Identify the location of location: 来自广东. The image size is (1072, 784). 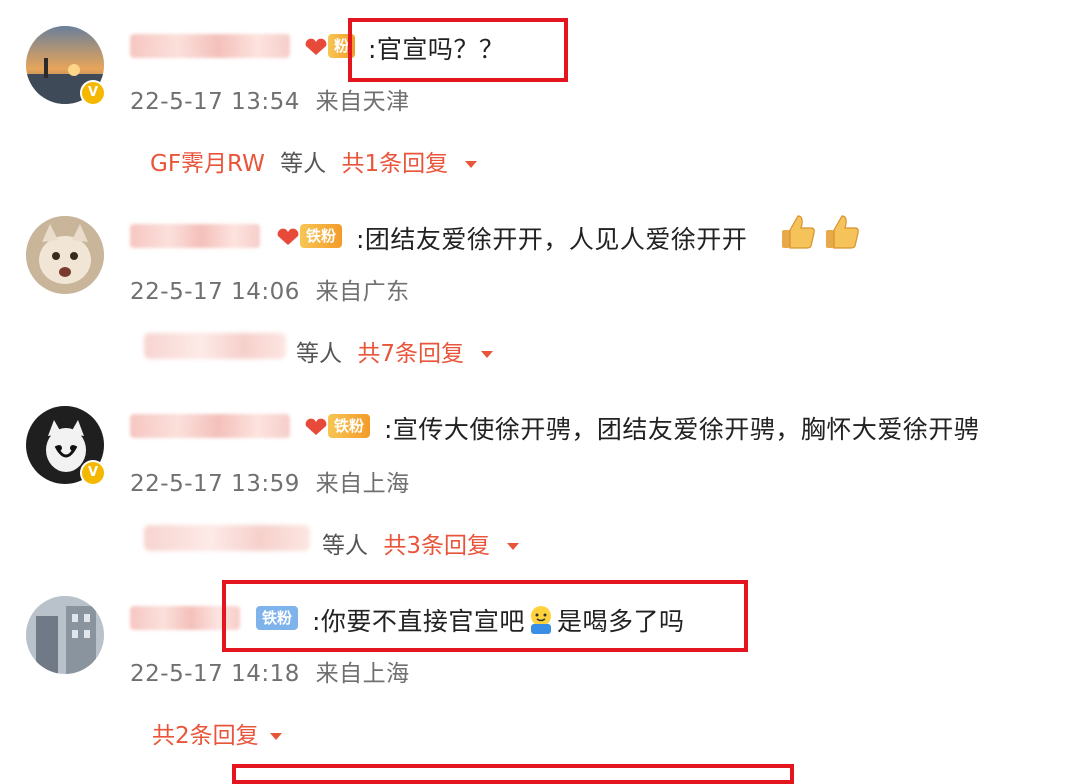
(362, 292).